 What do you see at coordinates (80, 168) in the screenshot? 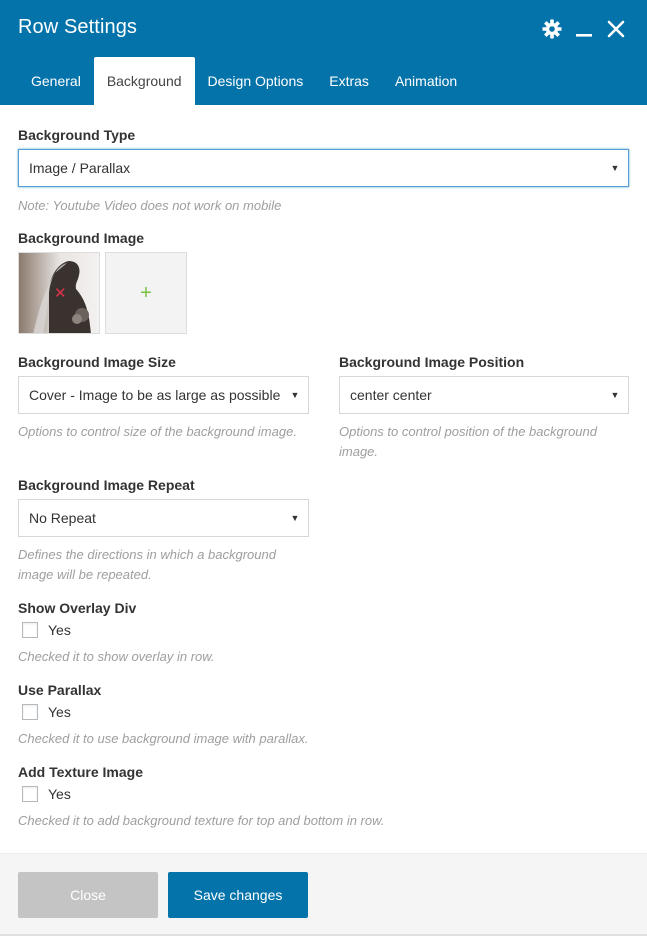
I see `background-type-value: Image / Parallax` at bounding box center [80, 168].